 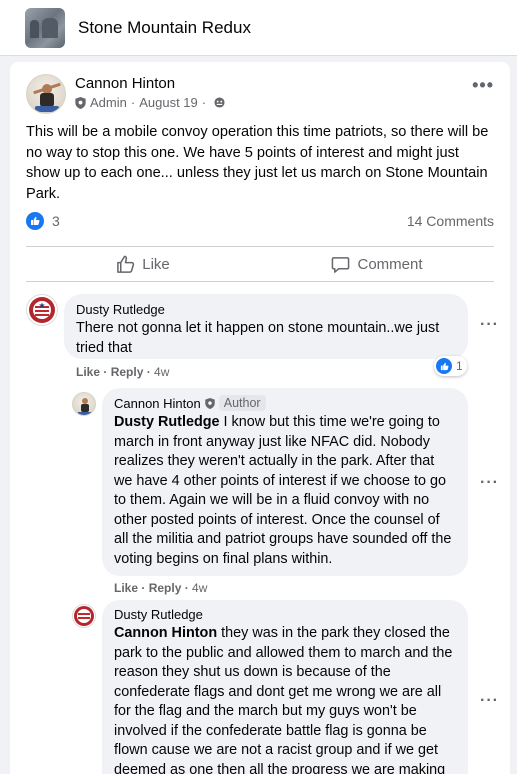 What do you see at coordinates (341, 264) in the screenshot?
I see `comment-icon` at bounding box center [341, 264].